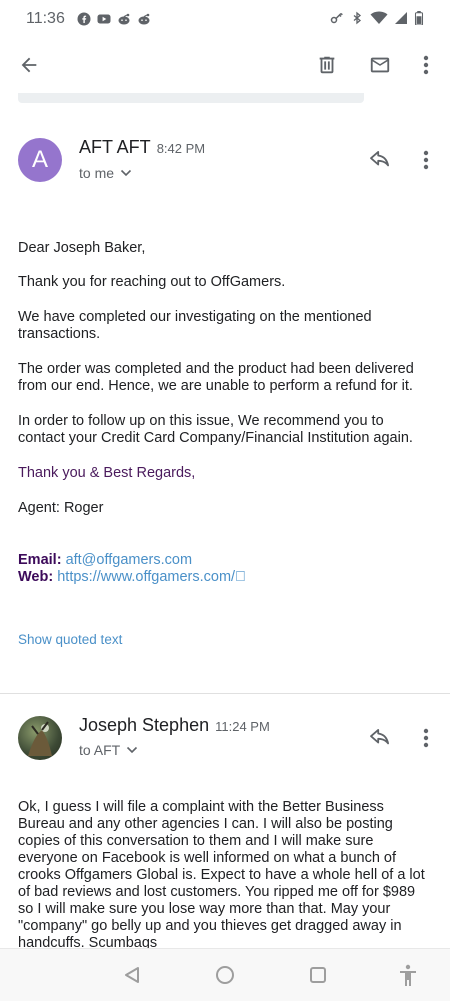 The height and width of the screenshot is (1001, 450). I want to click on email-label: Email, so click(37, 560).